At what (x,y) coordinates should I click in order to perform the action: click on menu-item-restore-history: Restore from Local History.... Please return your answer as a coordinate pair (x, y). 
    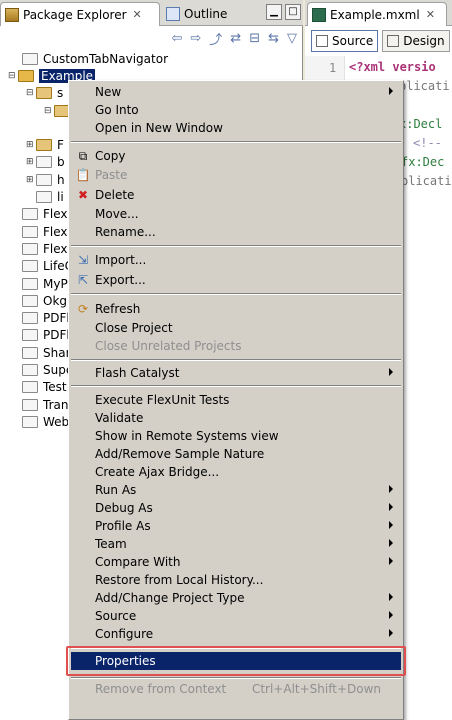
    Looking at the image, I should click on (236, 580).